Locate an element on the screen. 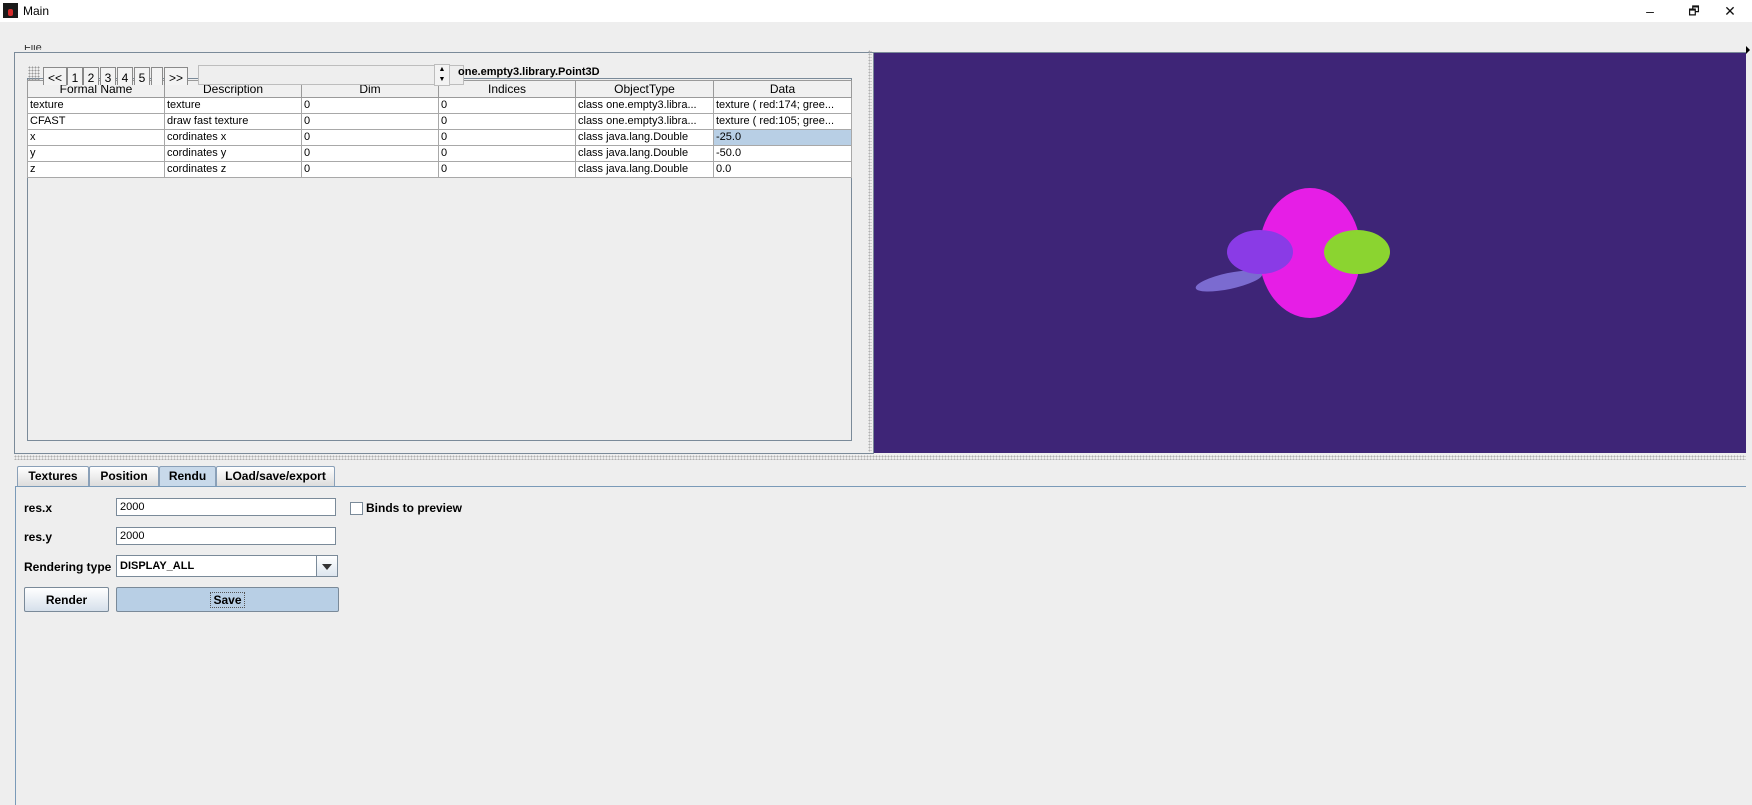  render-button: Render is located at coordinates (66, 599).